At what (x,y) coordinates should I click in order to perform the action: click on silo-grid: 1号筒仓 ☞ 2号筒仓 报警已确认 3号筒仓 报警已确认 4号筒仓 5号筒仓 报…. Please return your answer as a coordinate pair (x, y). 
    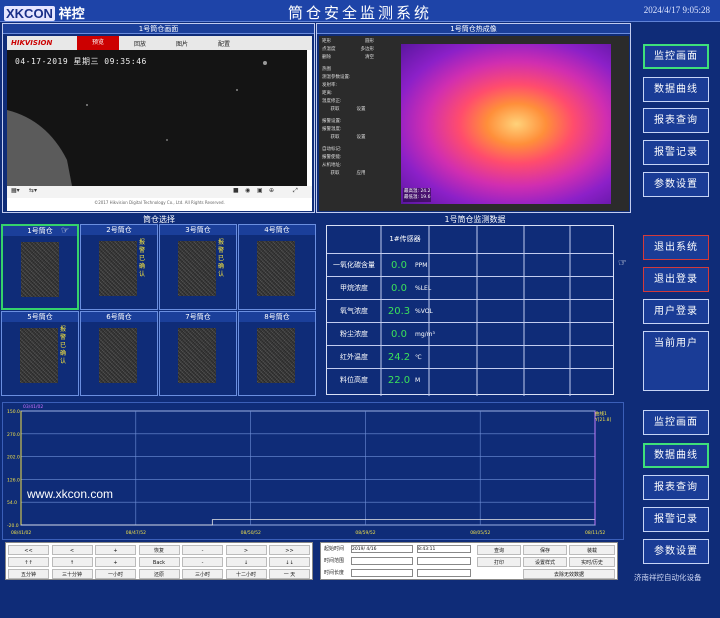
    Looking at the image, I should click on (159, 310).